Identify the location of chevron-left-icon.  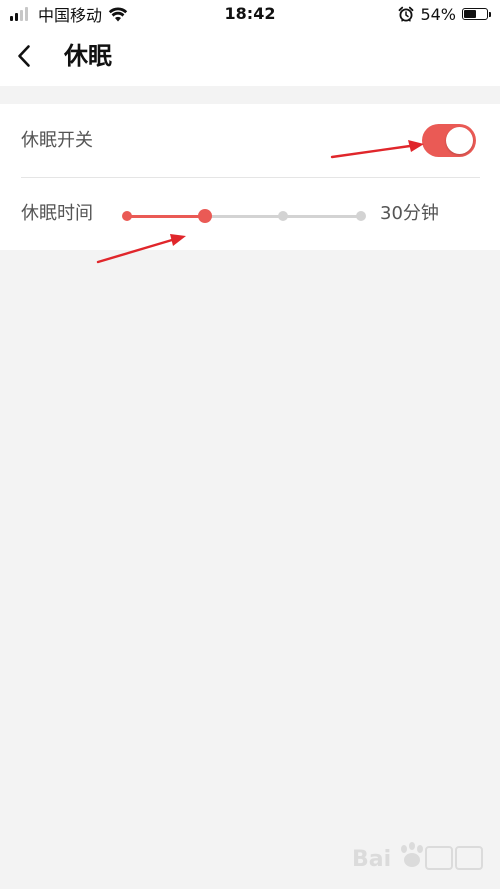
(24, 56).